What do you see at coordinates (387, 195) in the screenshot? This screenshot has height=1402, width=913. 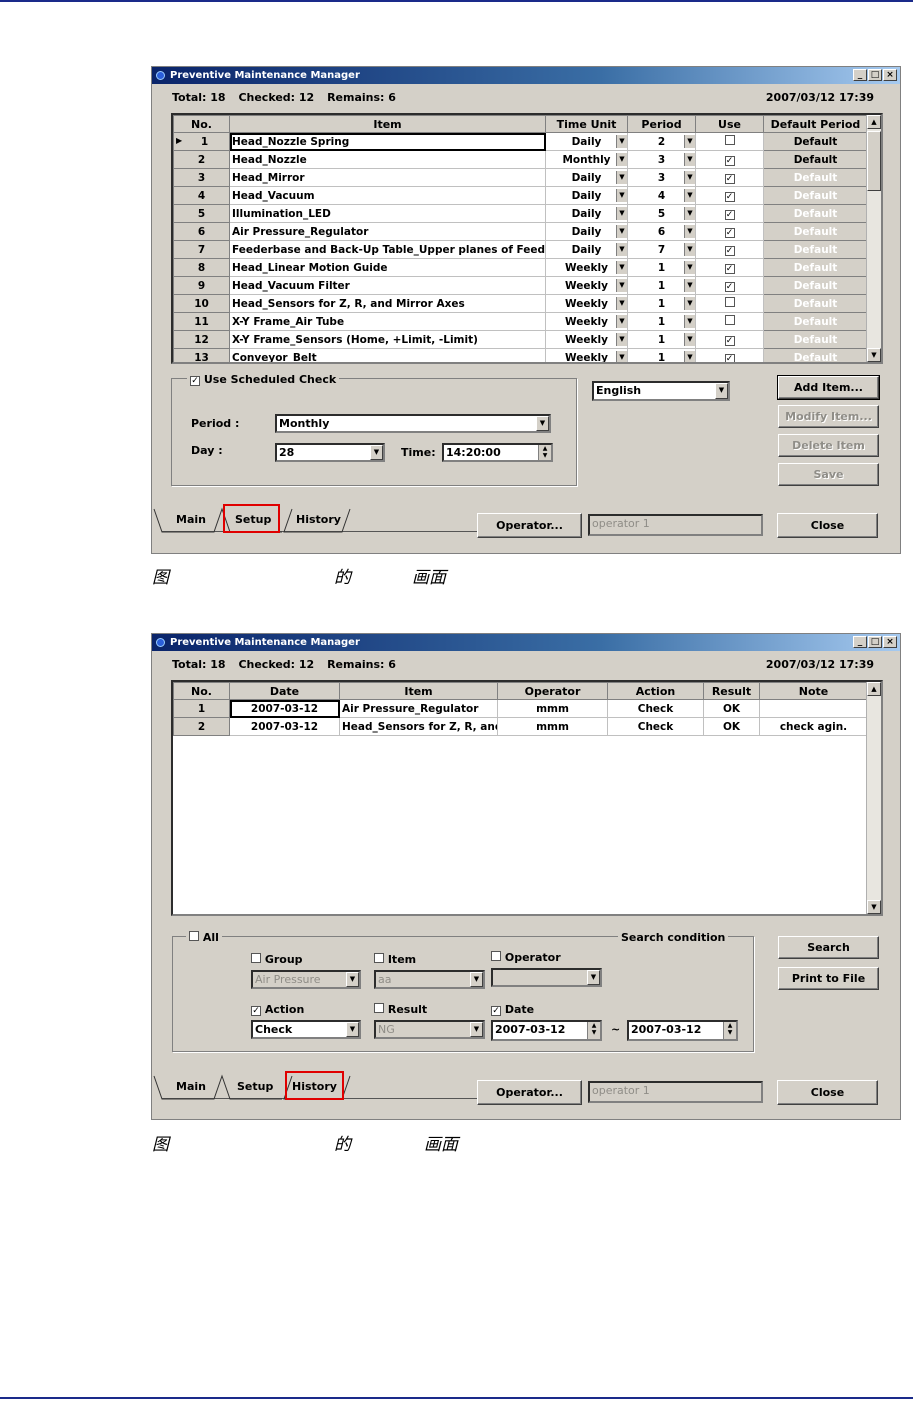 I see `item-cell: Head_Vacuum` at bounding box center [387, 195].